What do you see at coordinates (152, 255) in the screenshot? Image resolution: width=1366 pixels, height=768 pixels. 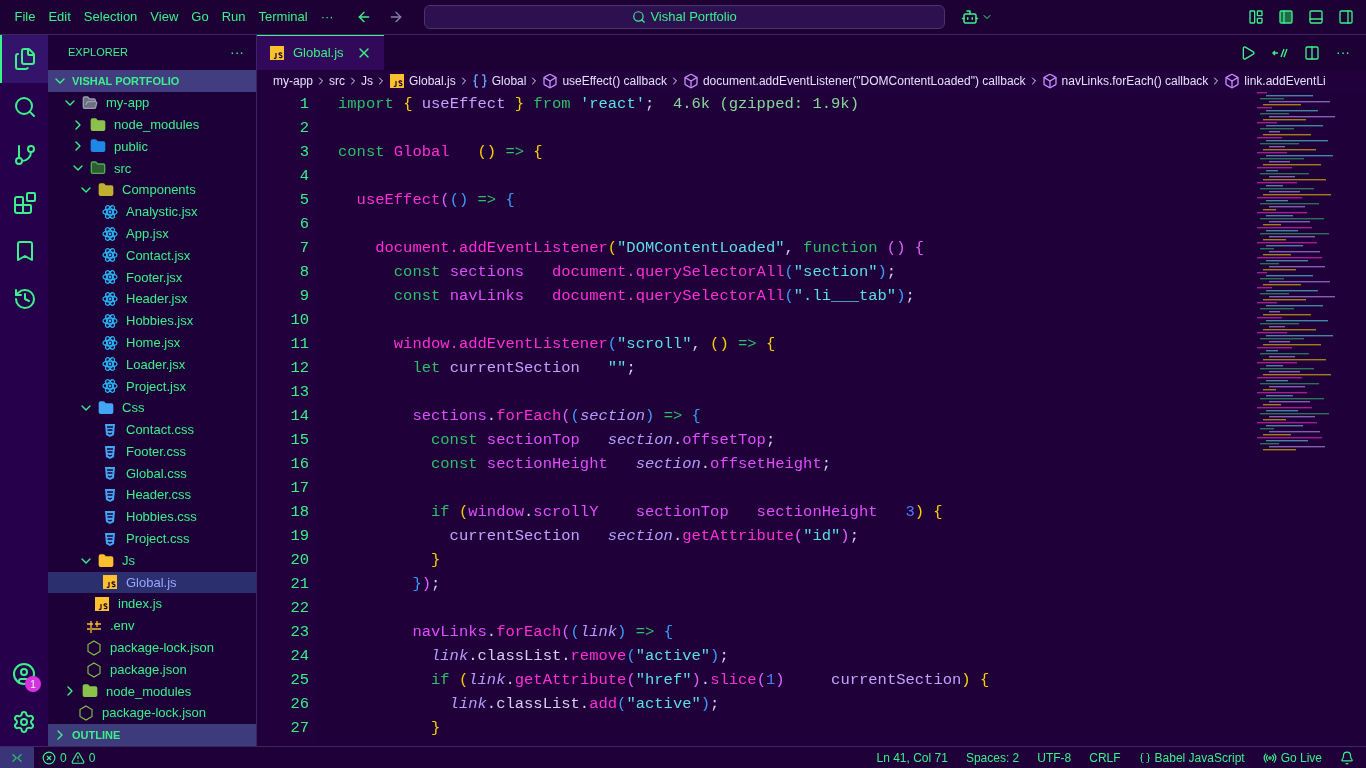 I see `tree-item: Contact.jsx` at bounding box center [152, 255].